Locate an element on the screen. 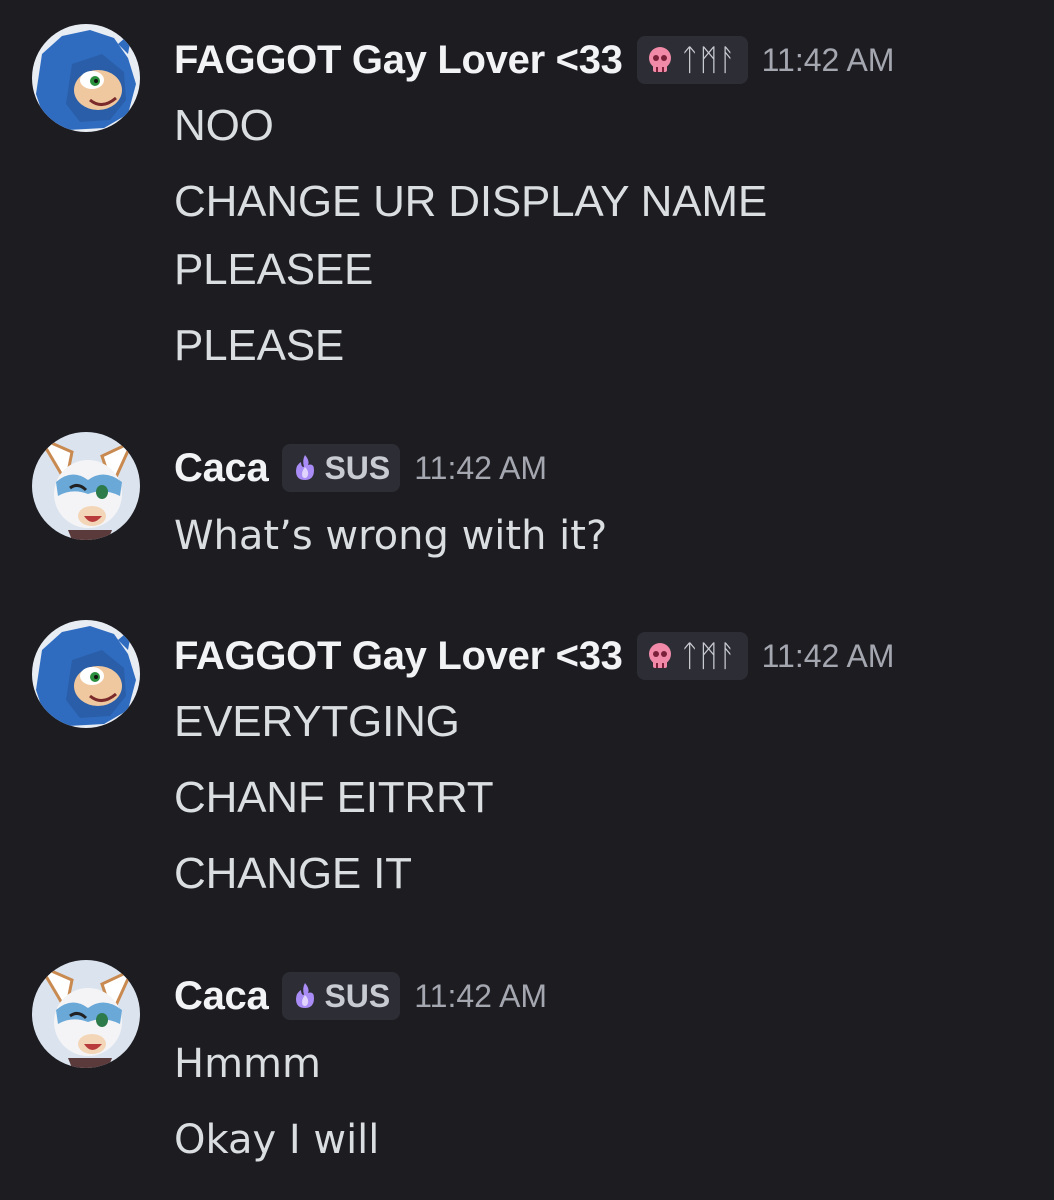  message-text: CHANF EITRRT is located at coordinates (334, 797).